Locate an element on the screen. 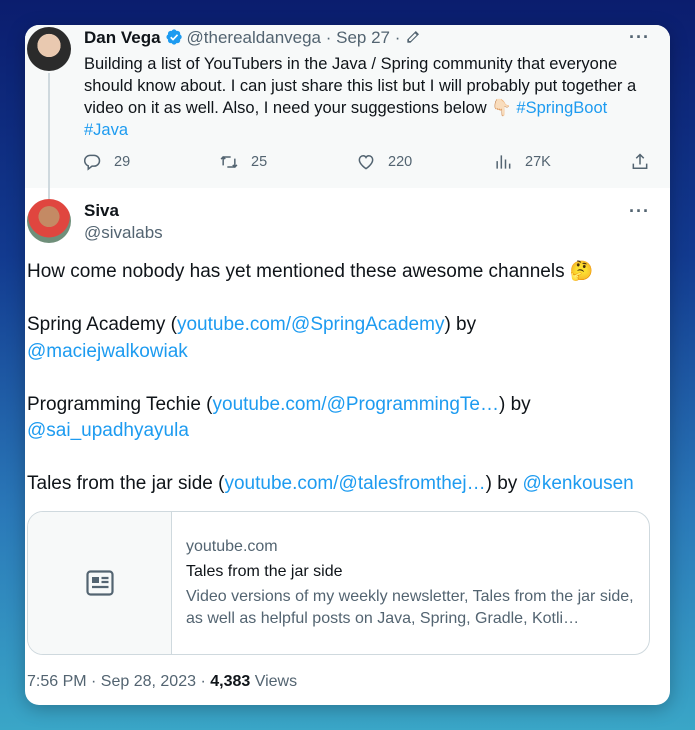 The height and width of the screenshot is (730, 695). avatar-dan-vega is located at coordinates (49, 49).